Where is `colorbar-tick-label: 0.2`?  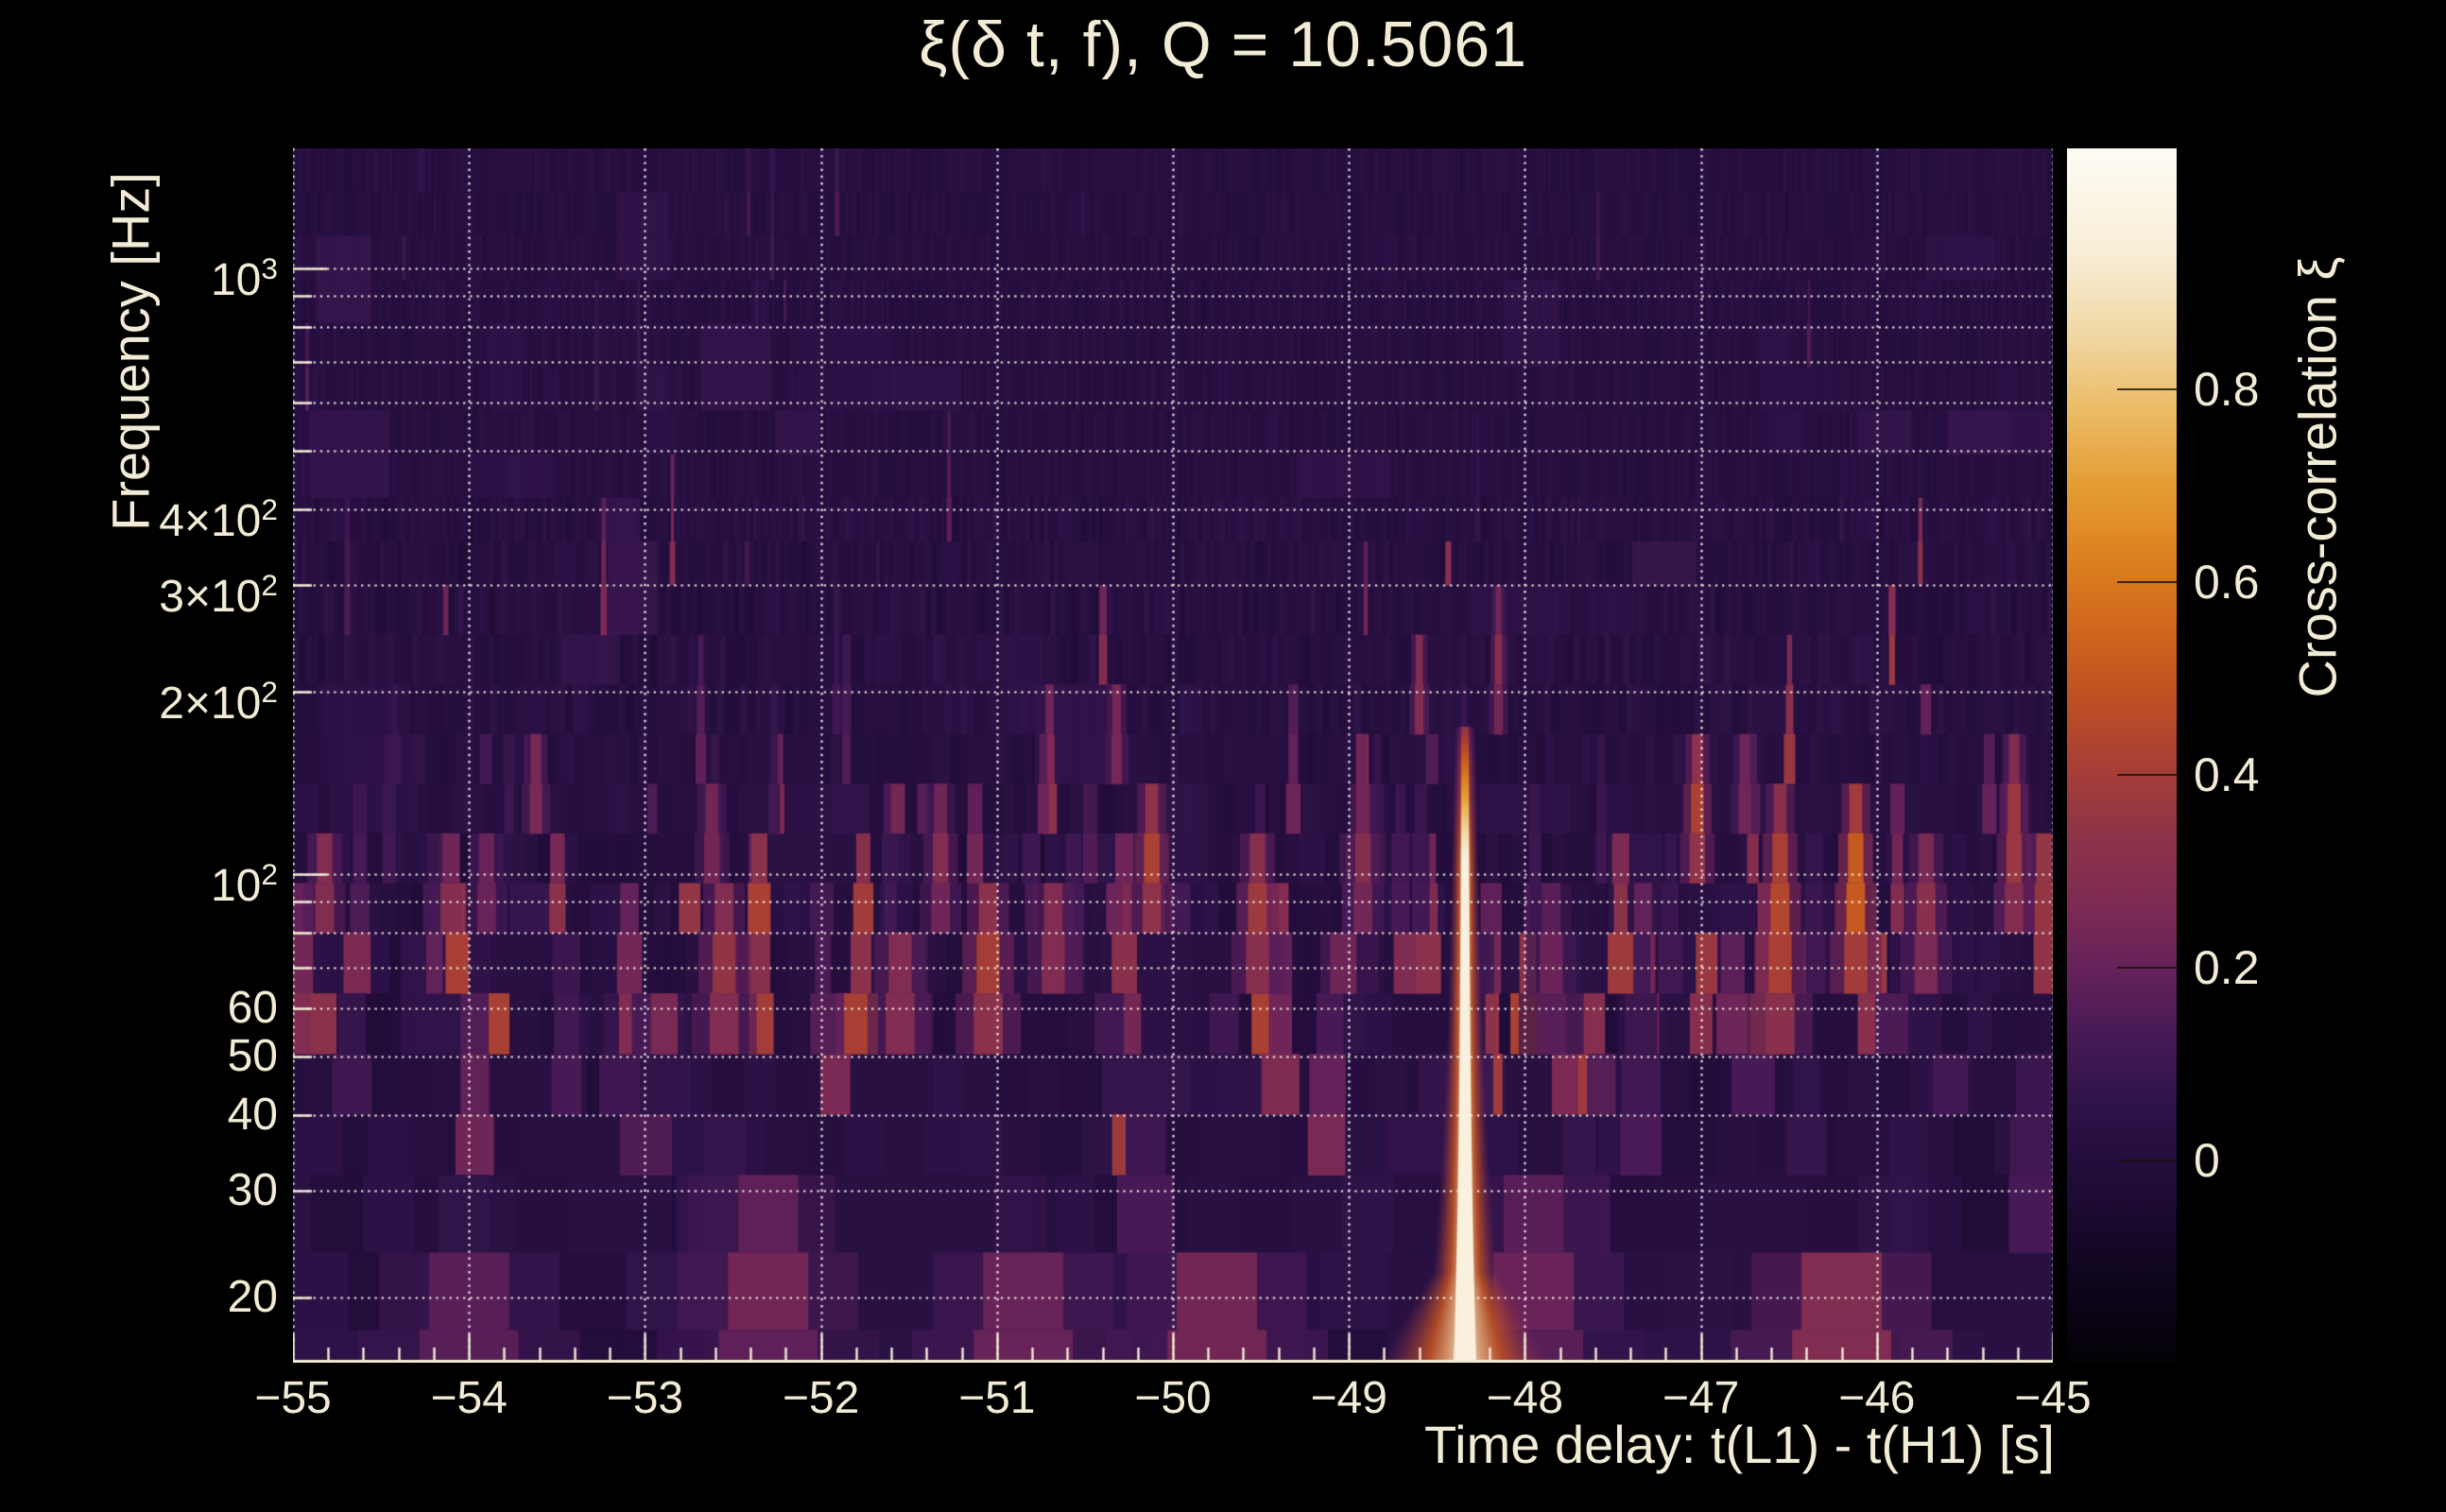
colorbar-tick-label: 0.2 is located at coordinates (2227, 967).